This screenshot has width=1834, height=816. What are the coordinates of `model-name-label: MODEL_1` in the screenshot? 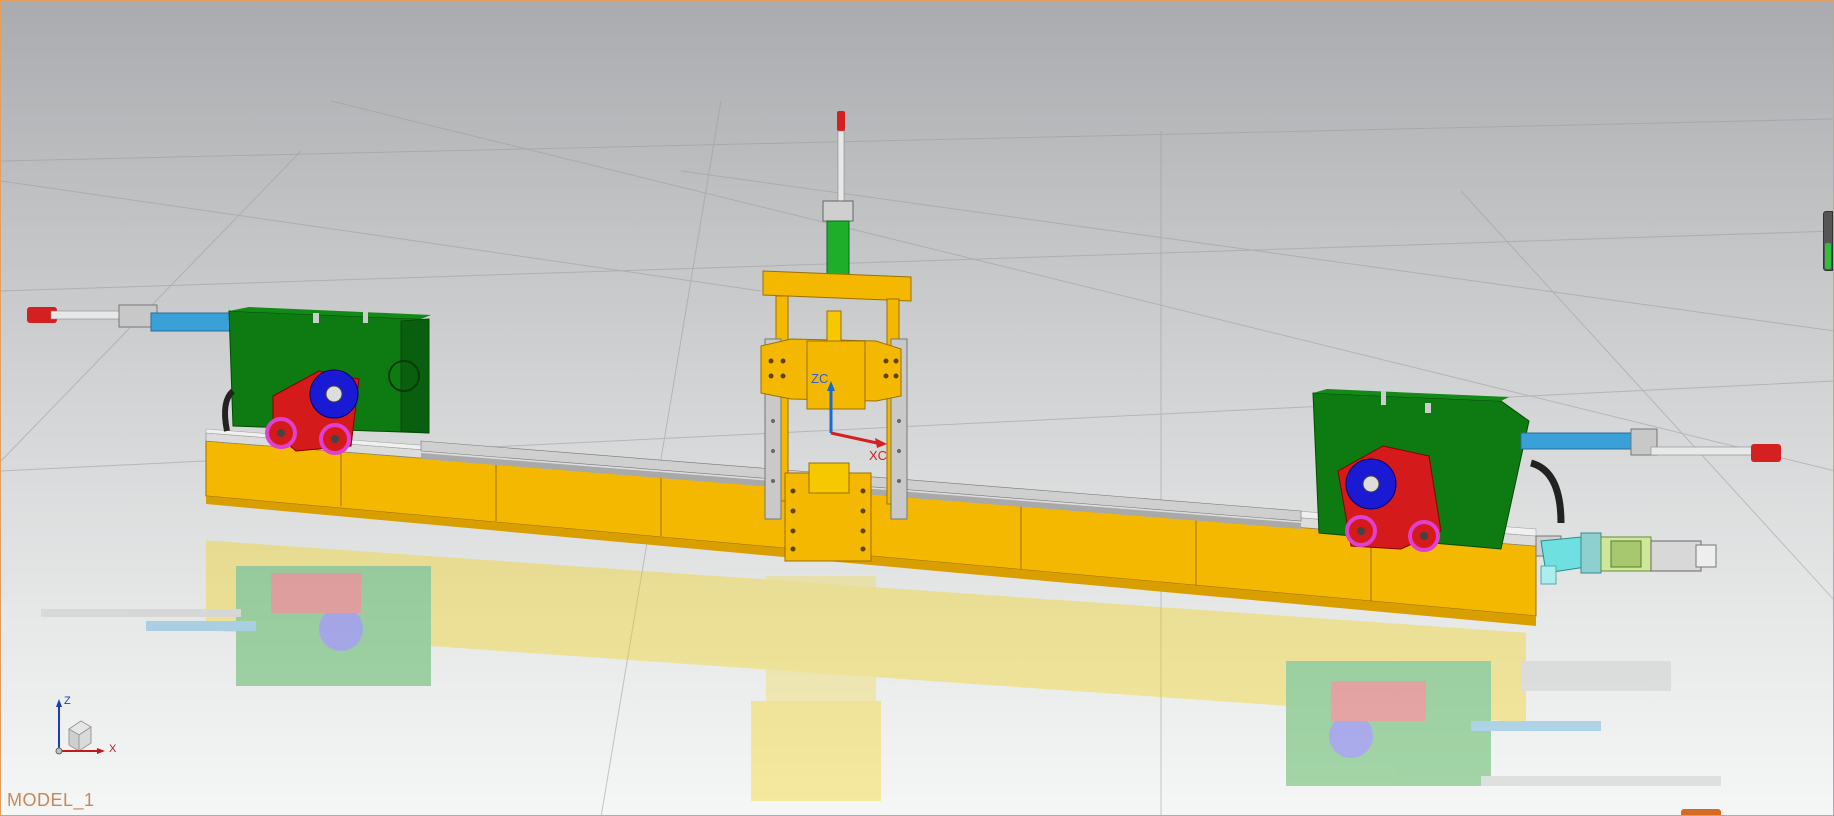 It's located at (51, 800).